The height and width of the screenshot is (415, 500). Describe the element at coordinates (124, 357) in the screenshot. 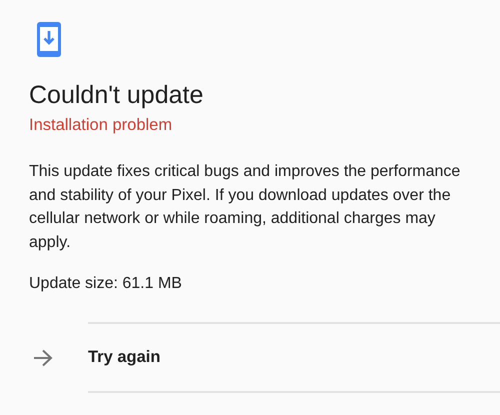

I see `try-again-button: Try again` at that location.